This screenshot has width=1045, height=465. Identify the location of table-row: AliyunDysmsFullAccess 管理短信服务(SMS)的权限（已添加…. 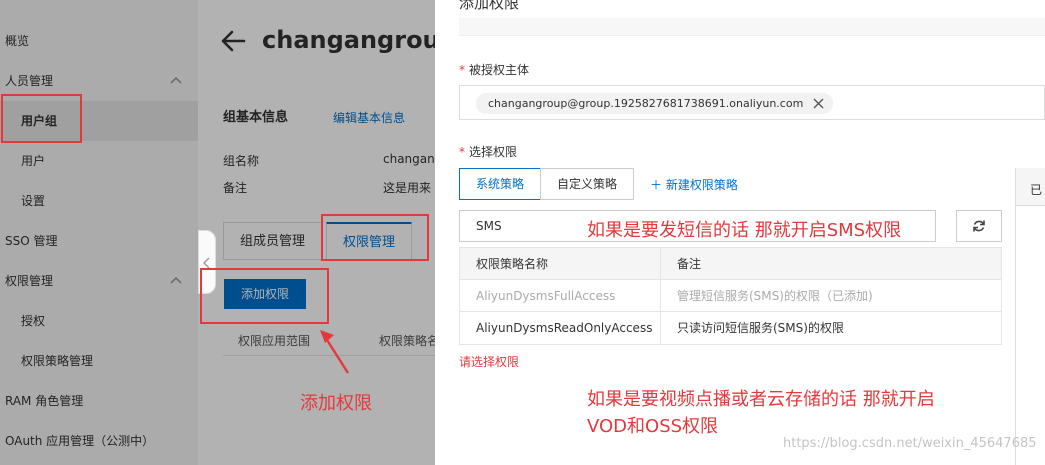
(730, 296).